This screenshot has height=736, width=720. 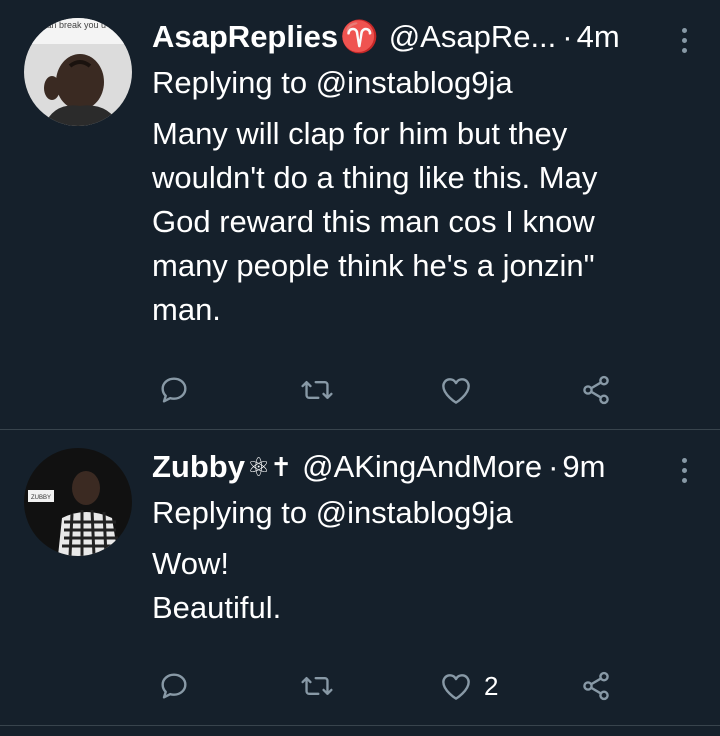 I want to click on name-emoji: ⚛✝, so click(x=270, y=467).